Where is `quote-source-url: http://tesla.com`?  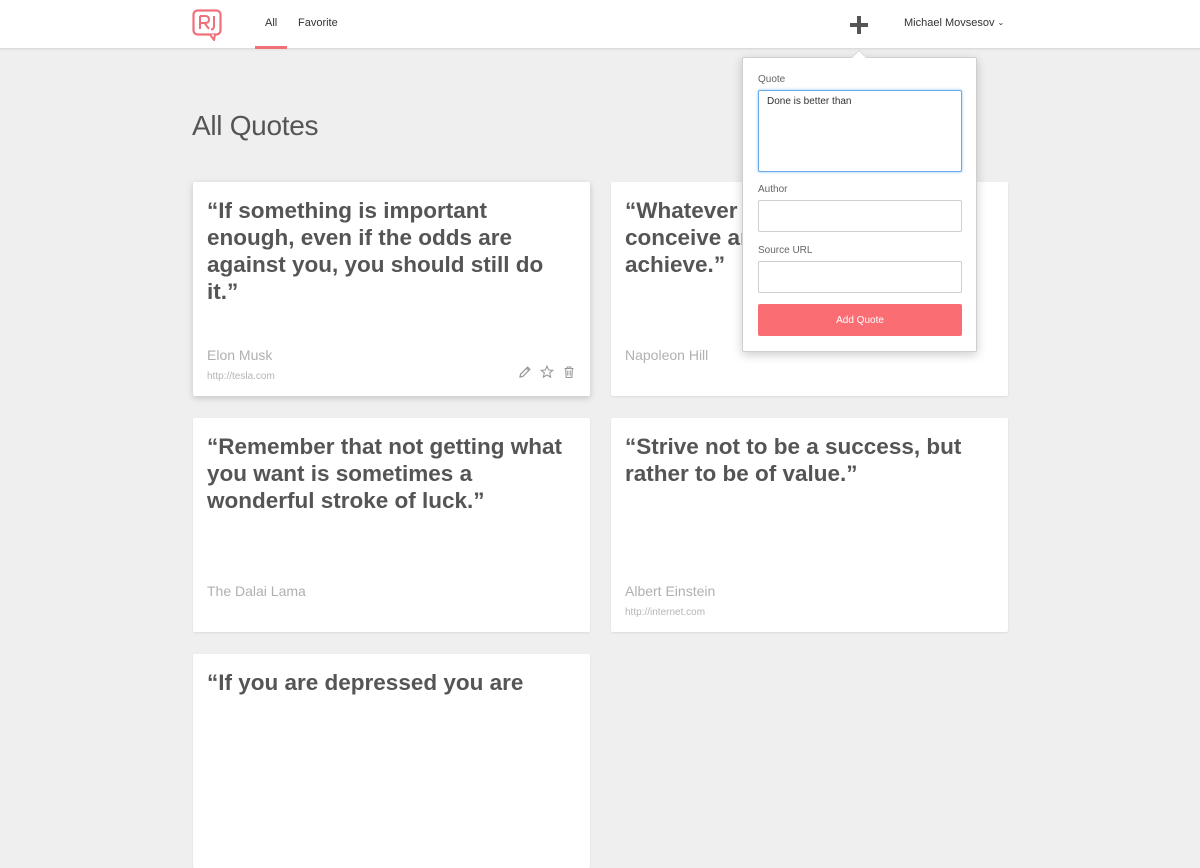
quote-source-url: http://tesla.com is located at coordinates (241, 376).